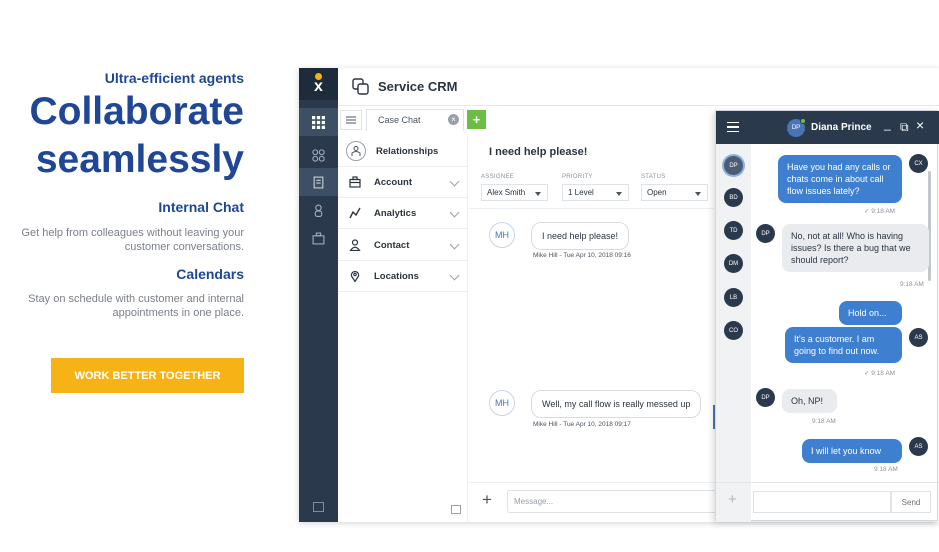  What do you see at coordinates (733, 127) in the screenshot?
I see `menu-icon` at bounding box center [733, 127].